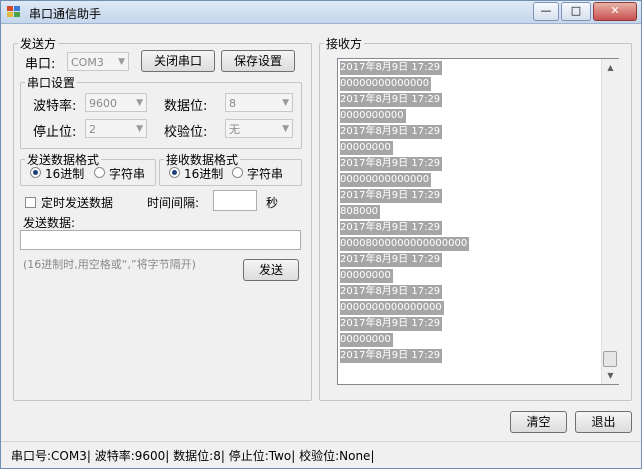 The height and width of the screenshot is (469, 642). What do you see at coordinates (40, 64) in the screenshot?
I see `port-label: 串口:` at bounding box center [40, 64].